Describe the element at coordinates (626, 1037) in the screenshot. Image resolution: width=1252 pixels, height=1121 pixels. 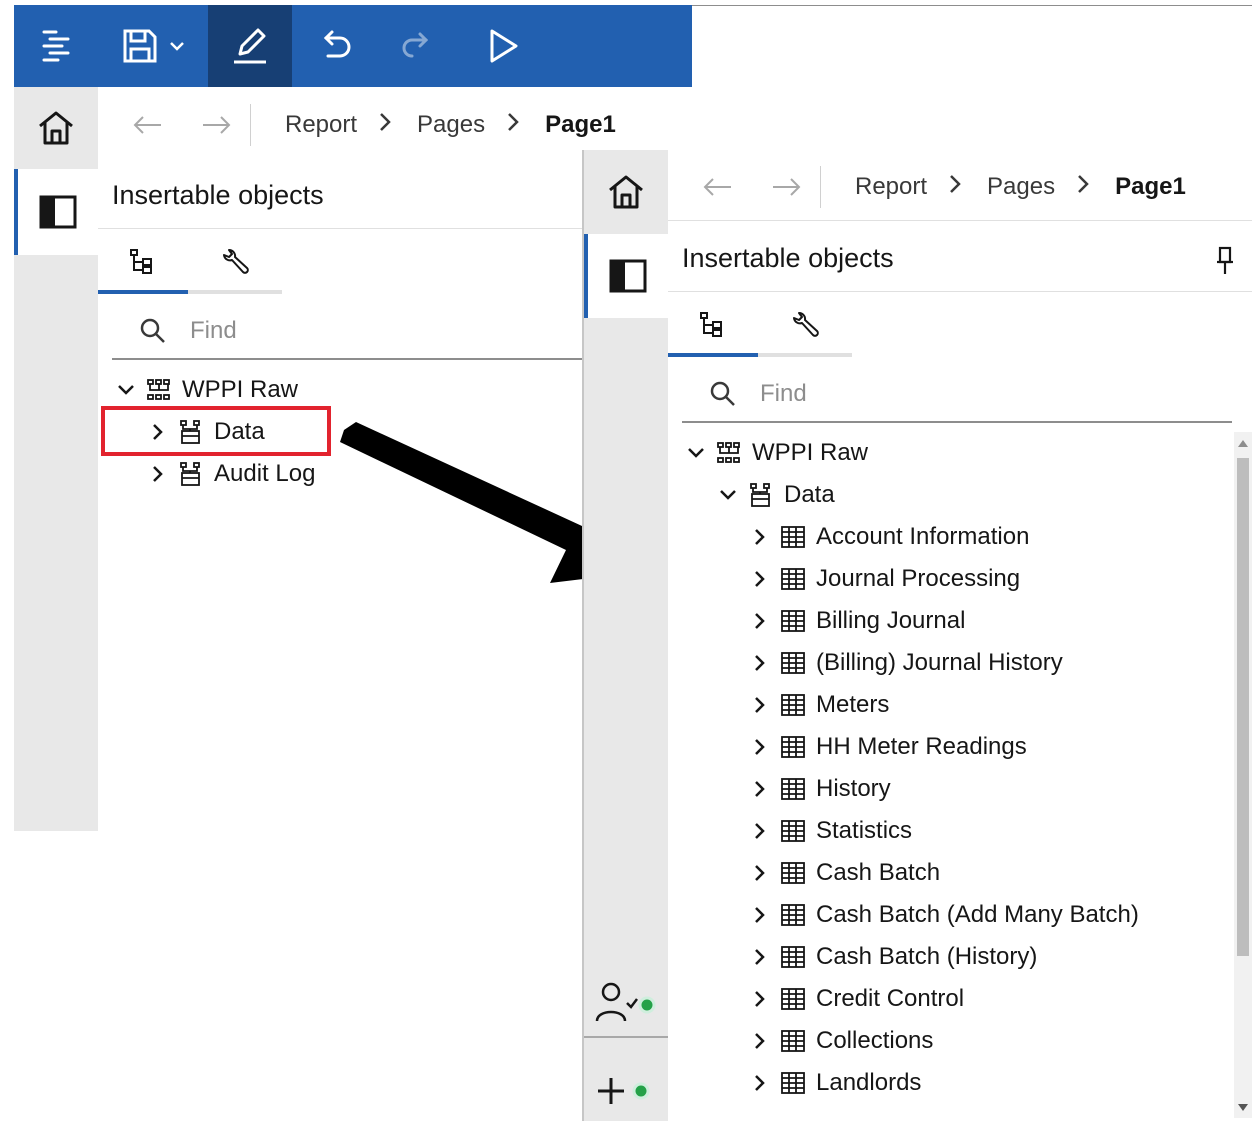
I see `rail-divider` at that location.